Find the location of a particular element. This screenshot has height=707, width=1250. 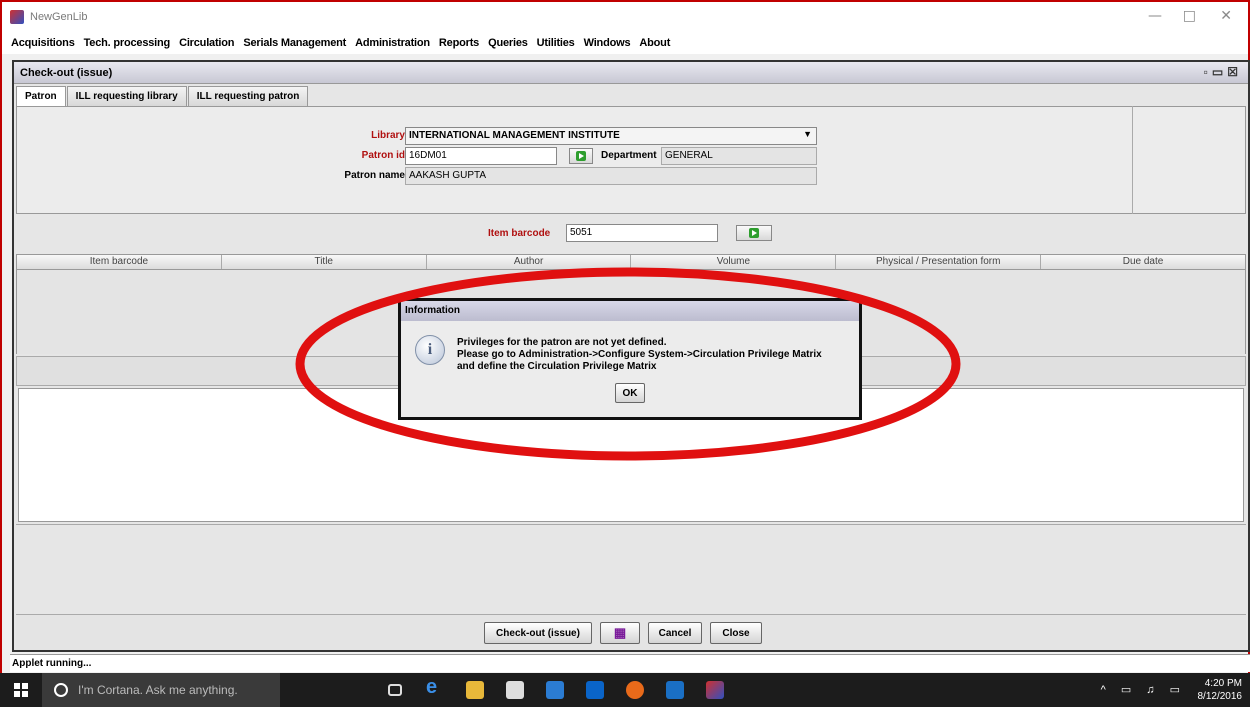

firefox-icon is located at coordinates (635, 690).